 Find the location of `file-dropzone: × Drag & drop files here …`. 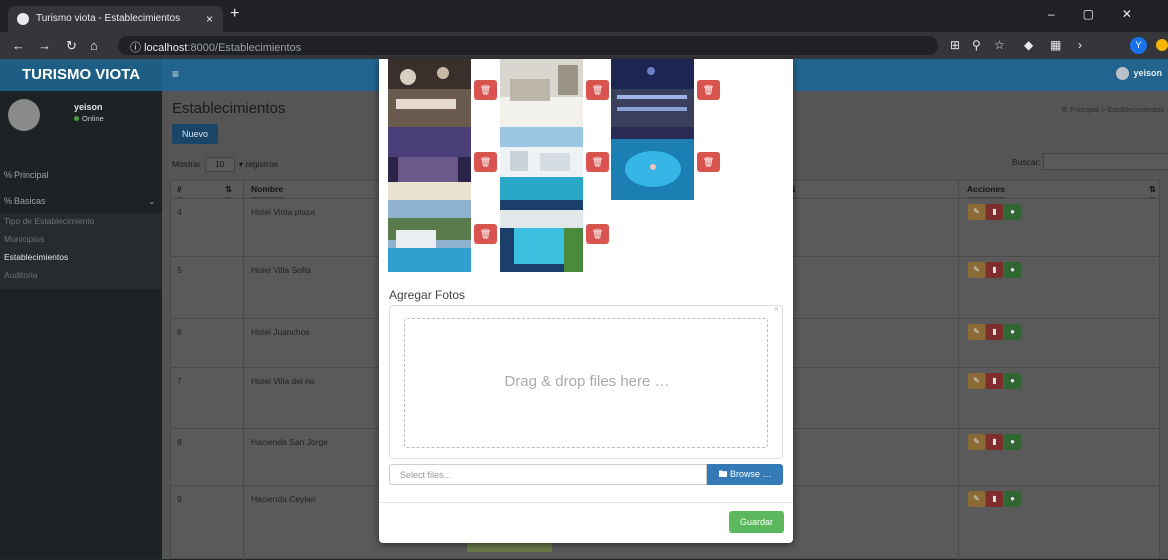

file-dropzone: × Drag & drop files here … is located at coordinates (586, 381).